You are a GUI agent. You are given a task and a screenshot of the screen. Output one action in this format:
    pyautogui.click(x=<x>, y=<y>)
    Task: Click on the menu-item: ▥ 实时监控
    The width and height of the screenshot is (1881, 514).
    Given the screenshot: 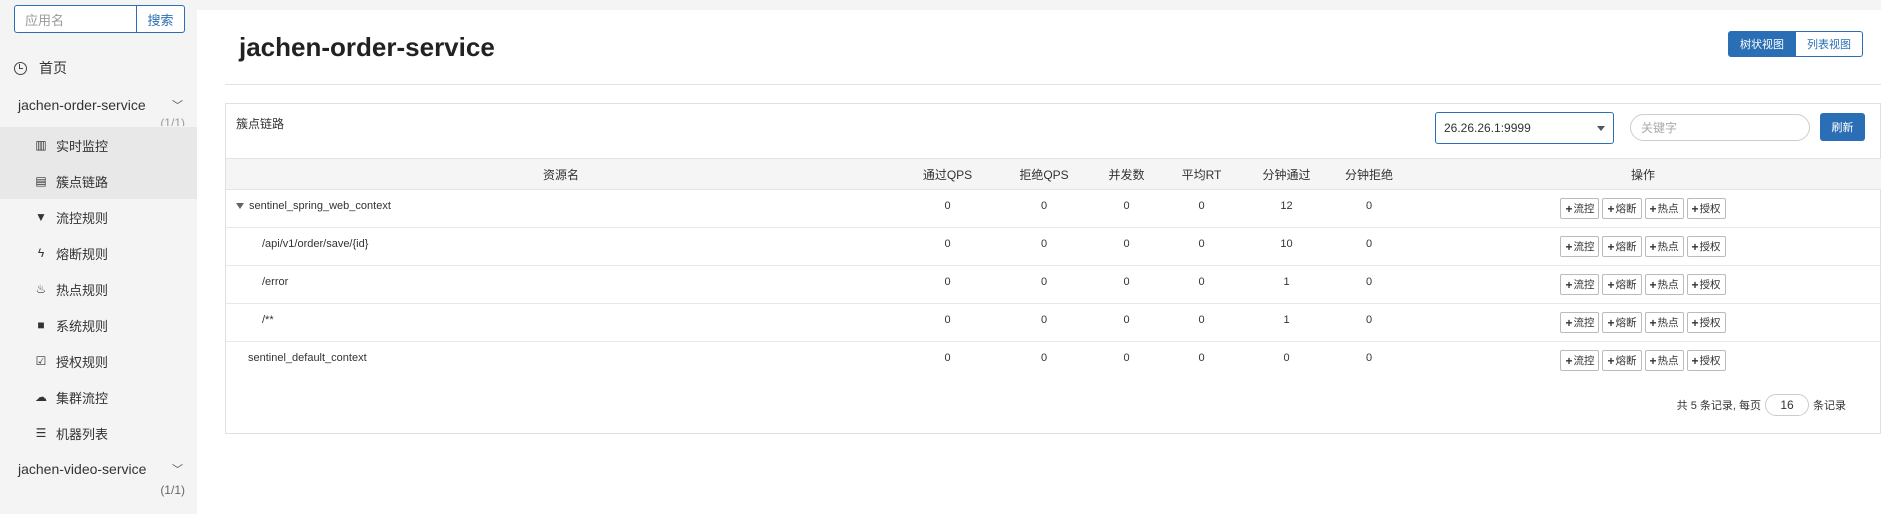 What is the action you would take?
    pyautogui.click(x=98, y=145)
    